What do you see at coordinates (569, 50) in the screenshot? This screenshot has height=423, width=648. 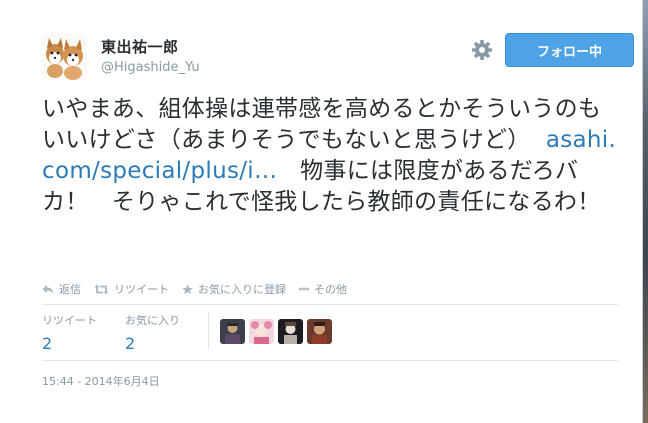 I see `following-button: フォロー中` at bounding box center [569, 50].